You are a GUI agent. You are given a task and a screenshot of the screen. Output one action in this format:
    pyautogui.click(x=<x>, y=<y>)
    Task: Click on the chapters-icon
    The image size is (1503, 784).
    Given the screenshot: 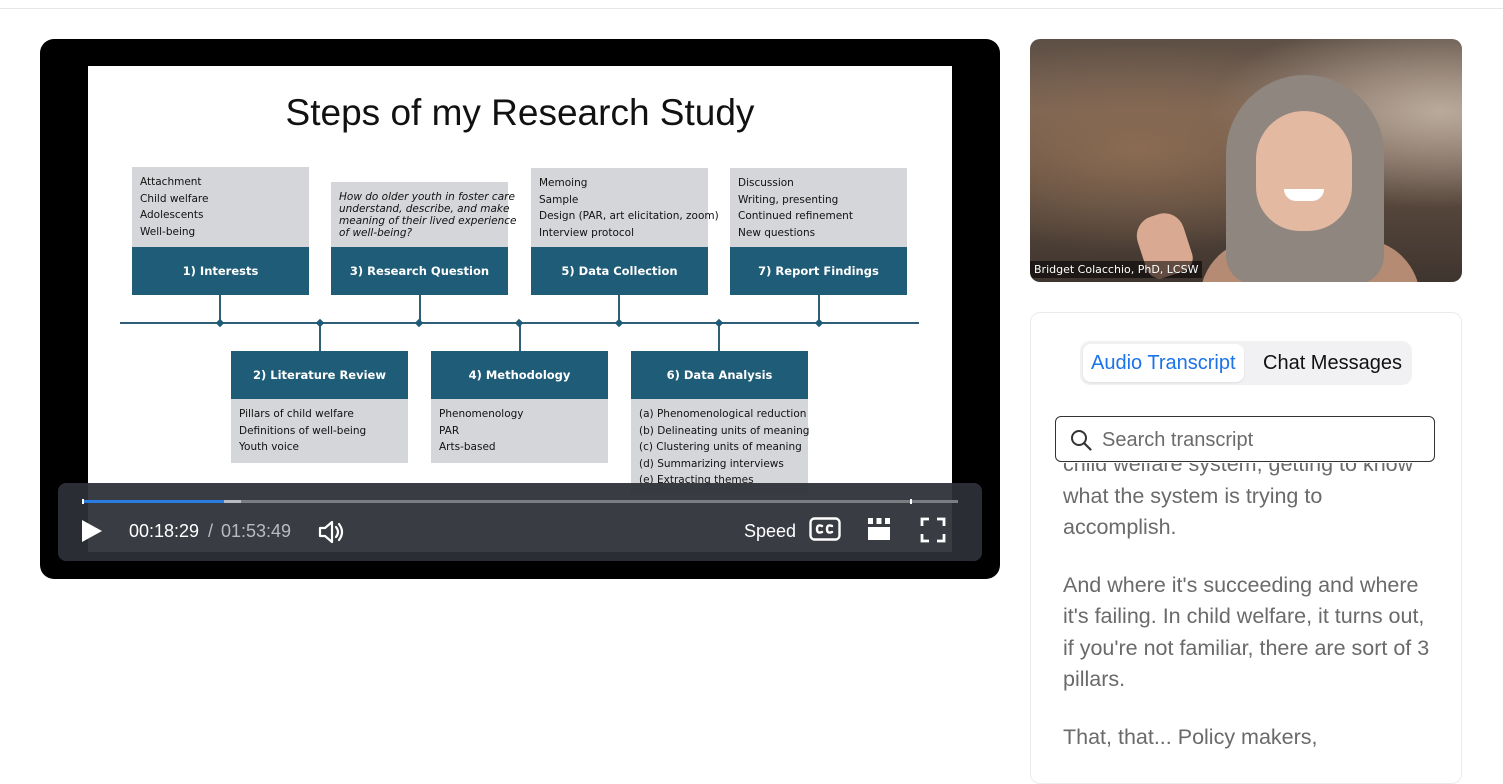 What is the action you would take?
    pyautogui.click(x=879, y=529)
    